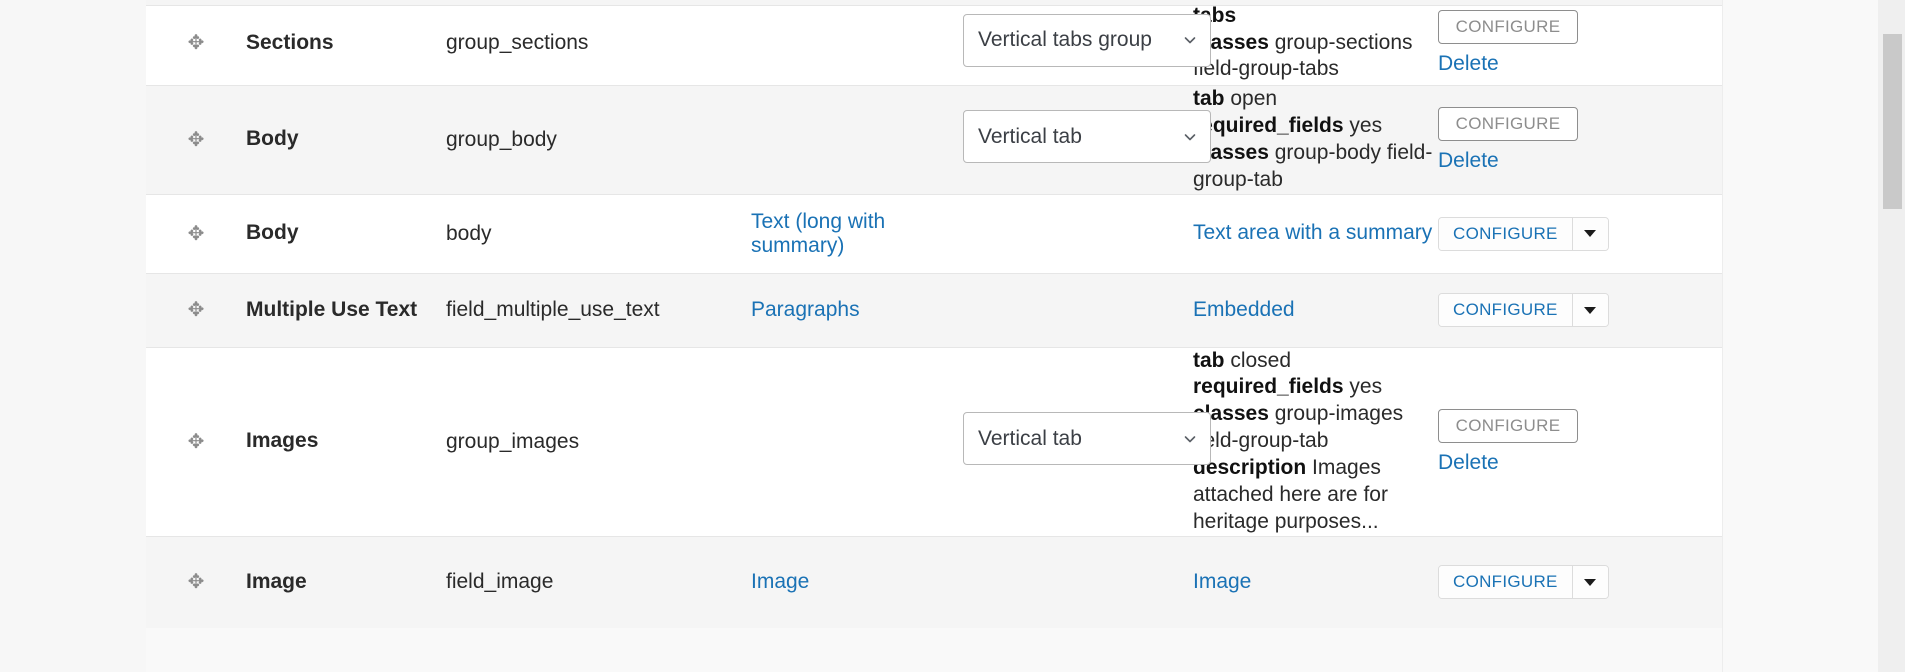 This screenshot has width=1905, height=672. What do you see at coordinates (346, 441) in the screenshot?
I see `row-label: Images` at bounding box center [346, 441].